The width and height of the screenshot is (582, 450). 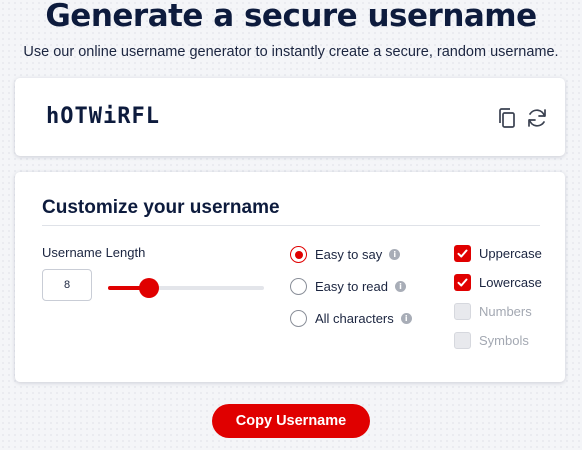 I want to click on checkbox-symbols: Symbols, so click(x=491, y=340).